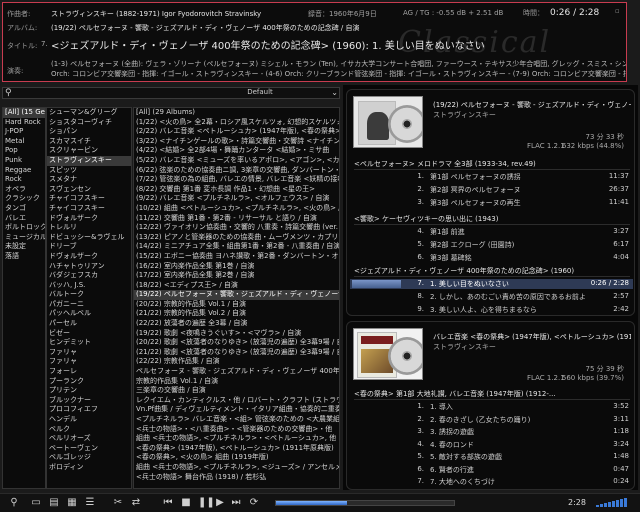 The height and width of the screenshot is (512, 640). What do you see at coordinates (491, 432) in the screenshot?
I see `track-row: 3. 3. 誘拐の遊戯 1:18` at bounding box center [491, 432].